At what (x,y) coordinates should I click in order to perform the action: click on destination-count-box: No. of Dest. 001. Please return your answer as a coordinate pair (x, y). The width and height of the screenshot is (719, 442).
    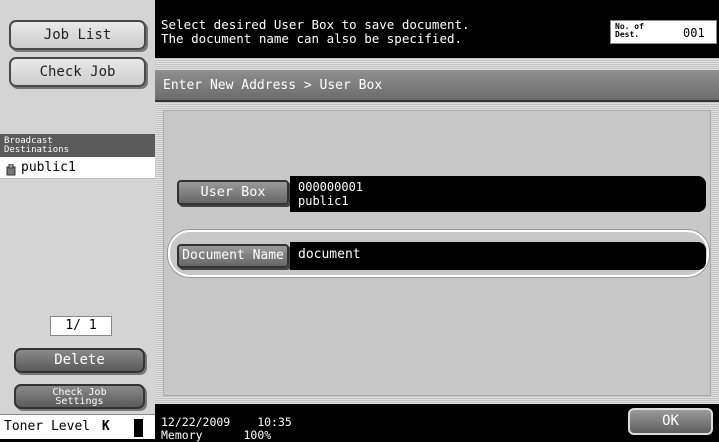
    Looking at the image, I should click on (663, 32).